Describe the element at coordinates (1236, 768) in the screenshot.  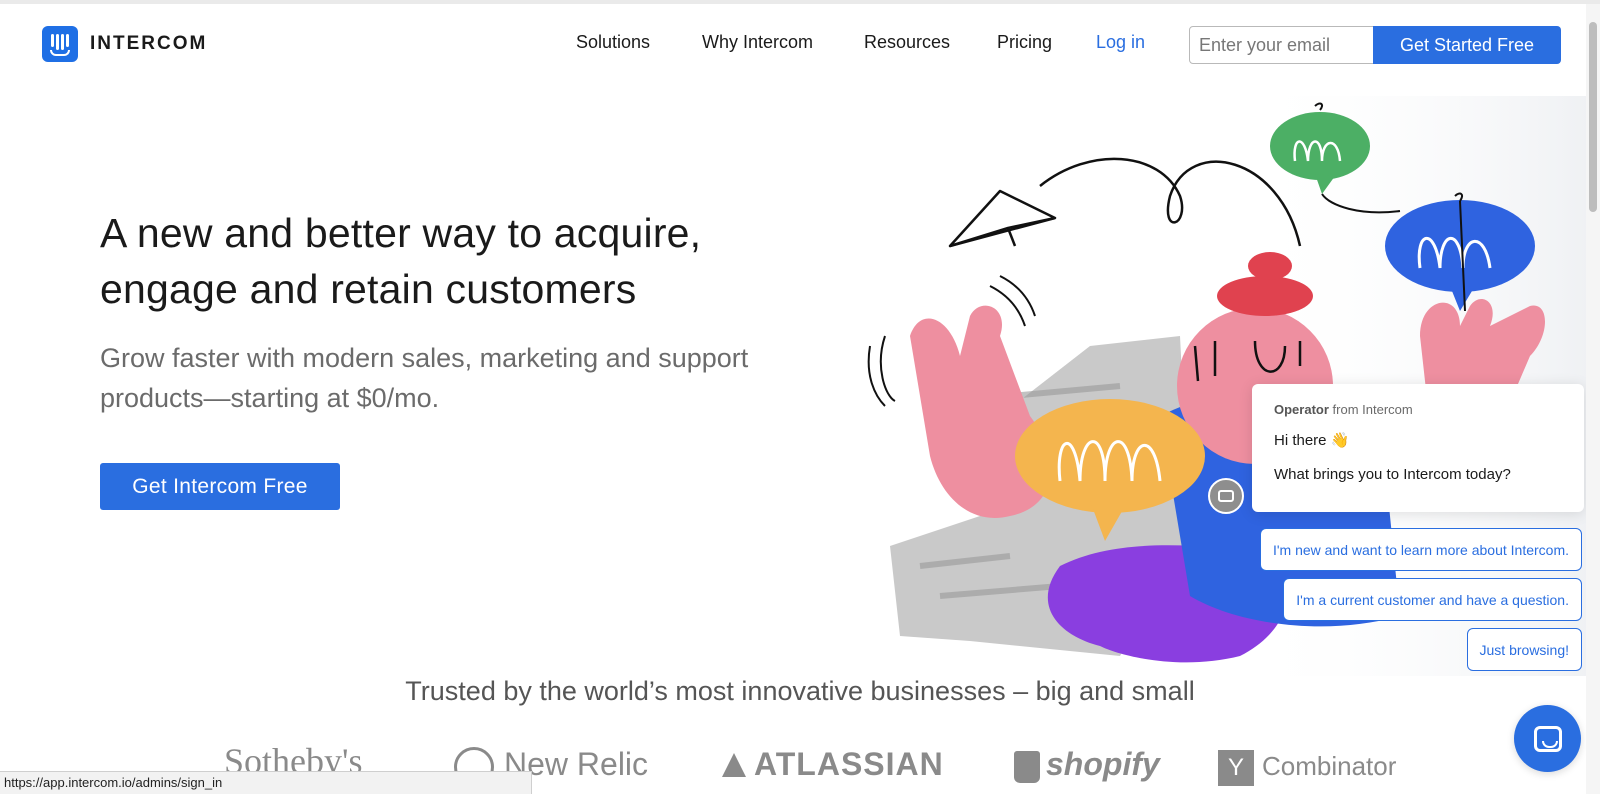
I see `y-combinator-icon: Y` at that location.